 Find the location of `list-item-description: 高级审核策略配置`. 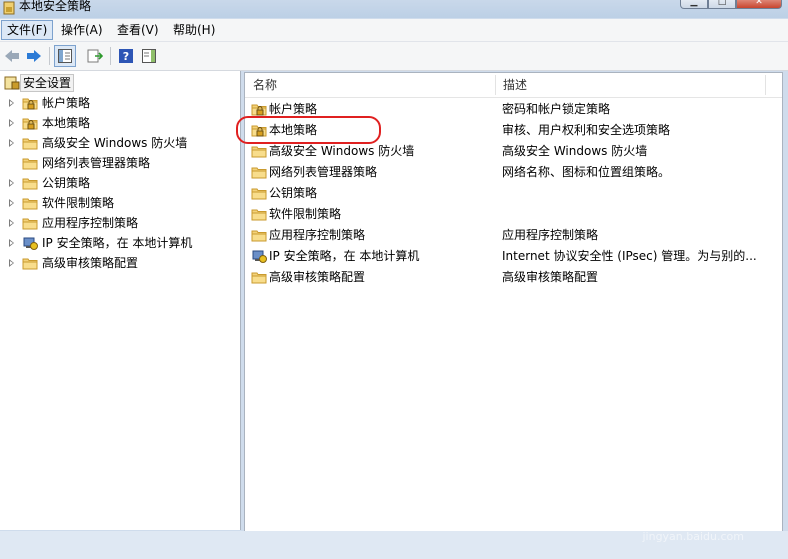

list-item-description: 高级审核策略配置 is located at coordinates (550, 277).